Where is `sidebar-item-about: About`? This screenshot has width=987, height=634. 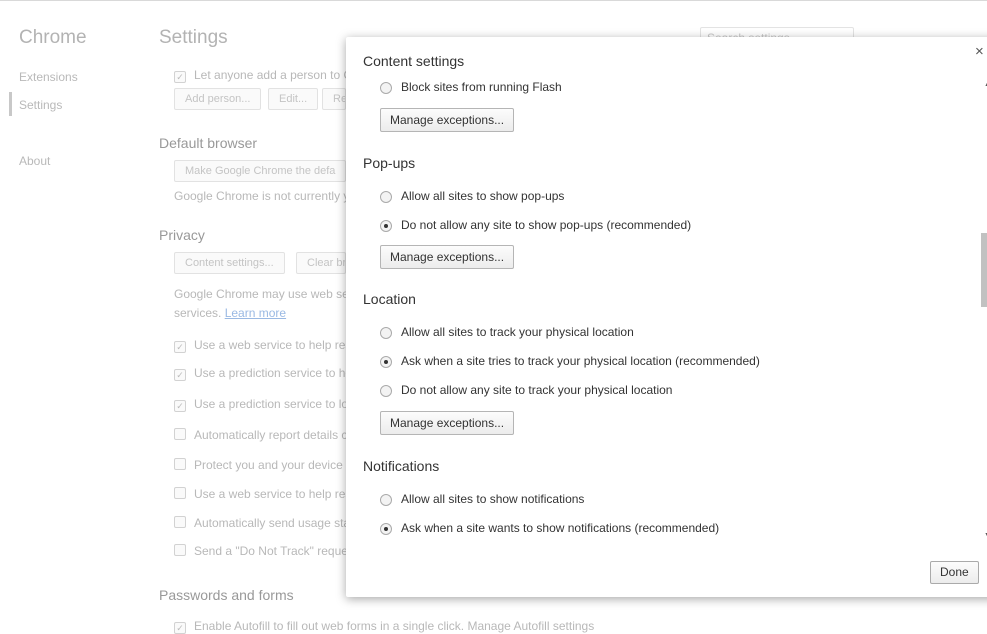 sidebar-item-about: About is located at coordinates (34, 161).